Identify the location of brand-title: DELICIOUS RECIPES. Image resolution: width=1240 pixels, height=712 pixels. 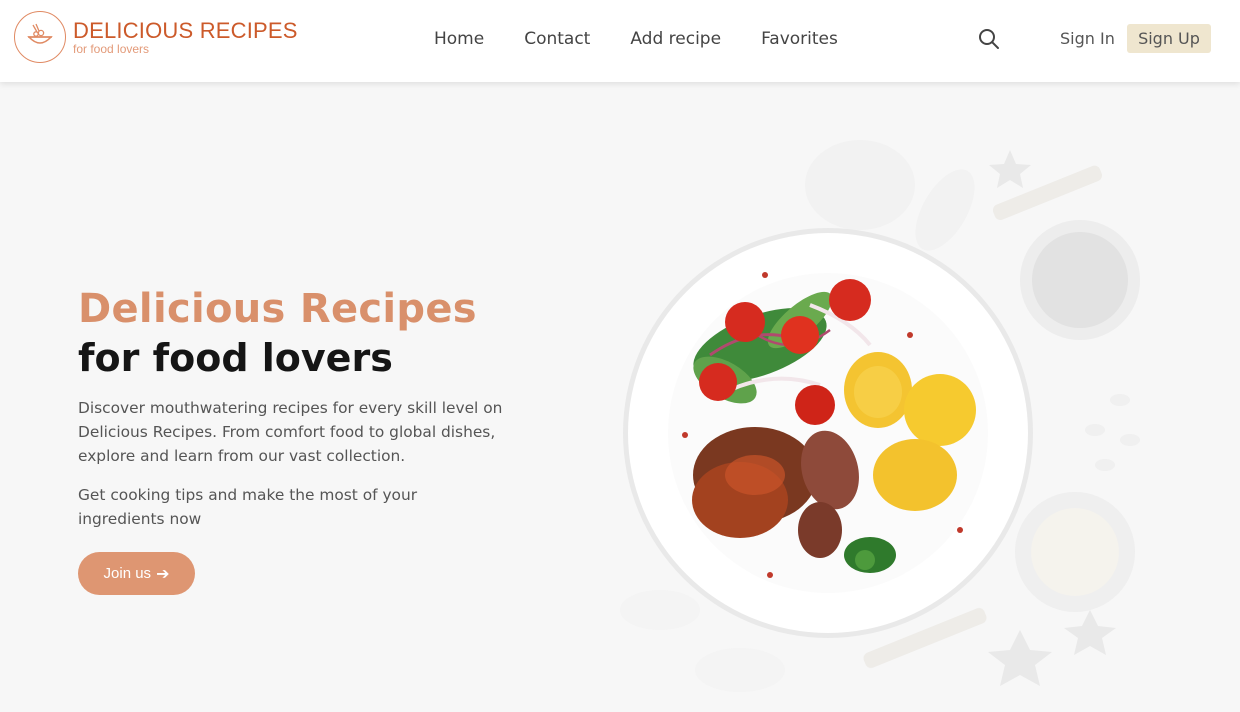
(185, 30).